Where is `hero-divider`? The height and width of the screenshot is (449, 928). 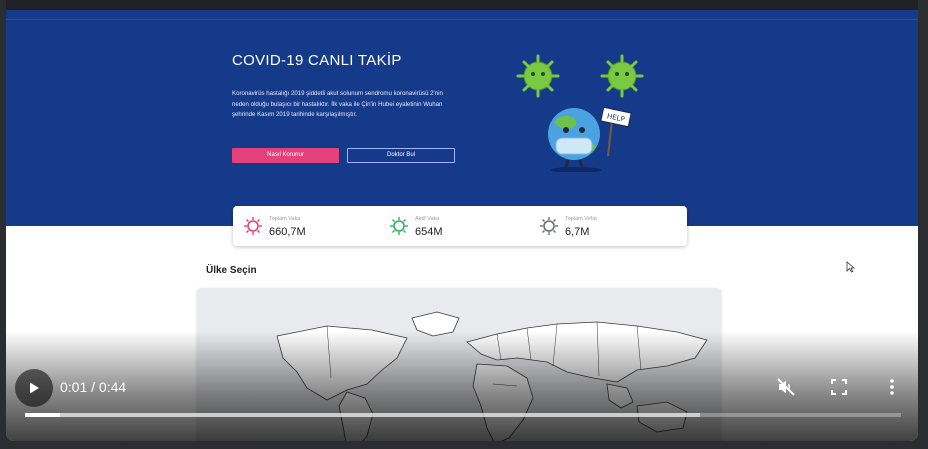 hero-divider is located at coordinates (462, 19).